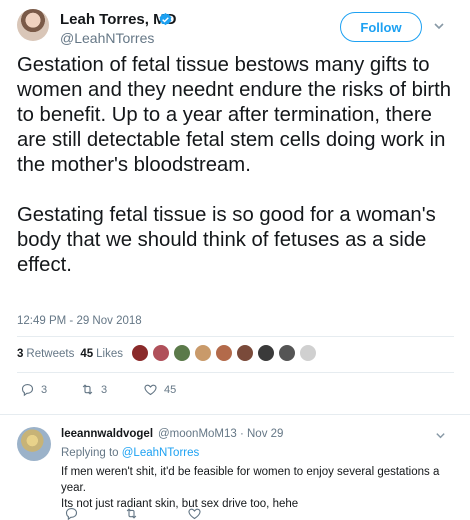 This screenshot has height=520, width=470. I want to click on verified-badge-icon, so click(165, 19).